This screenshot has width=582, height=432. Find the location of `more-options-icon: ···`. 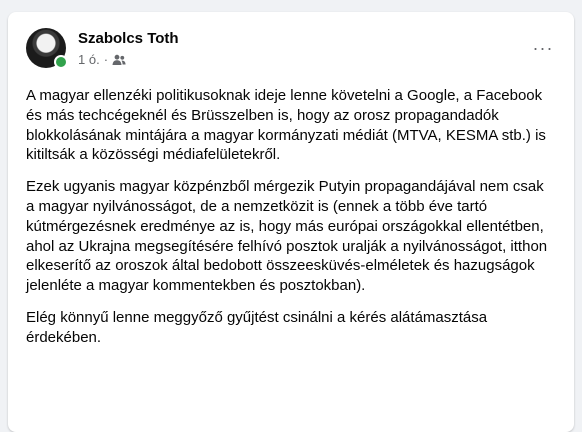

more-options-icon: ··· is located at coordinates (543, 47).